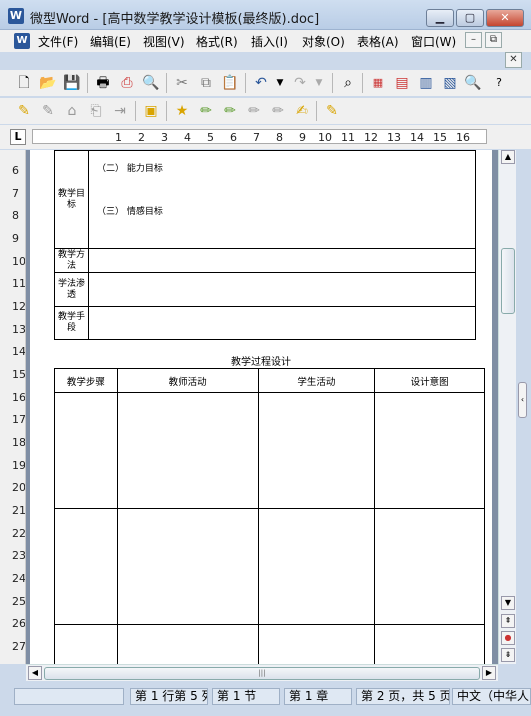 This screenshot has height=716, width=531. I want to click on menu-edit: 编辑(E), so click(110, 41).